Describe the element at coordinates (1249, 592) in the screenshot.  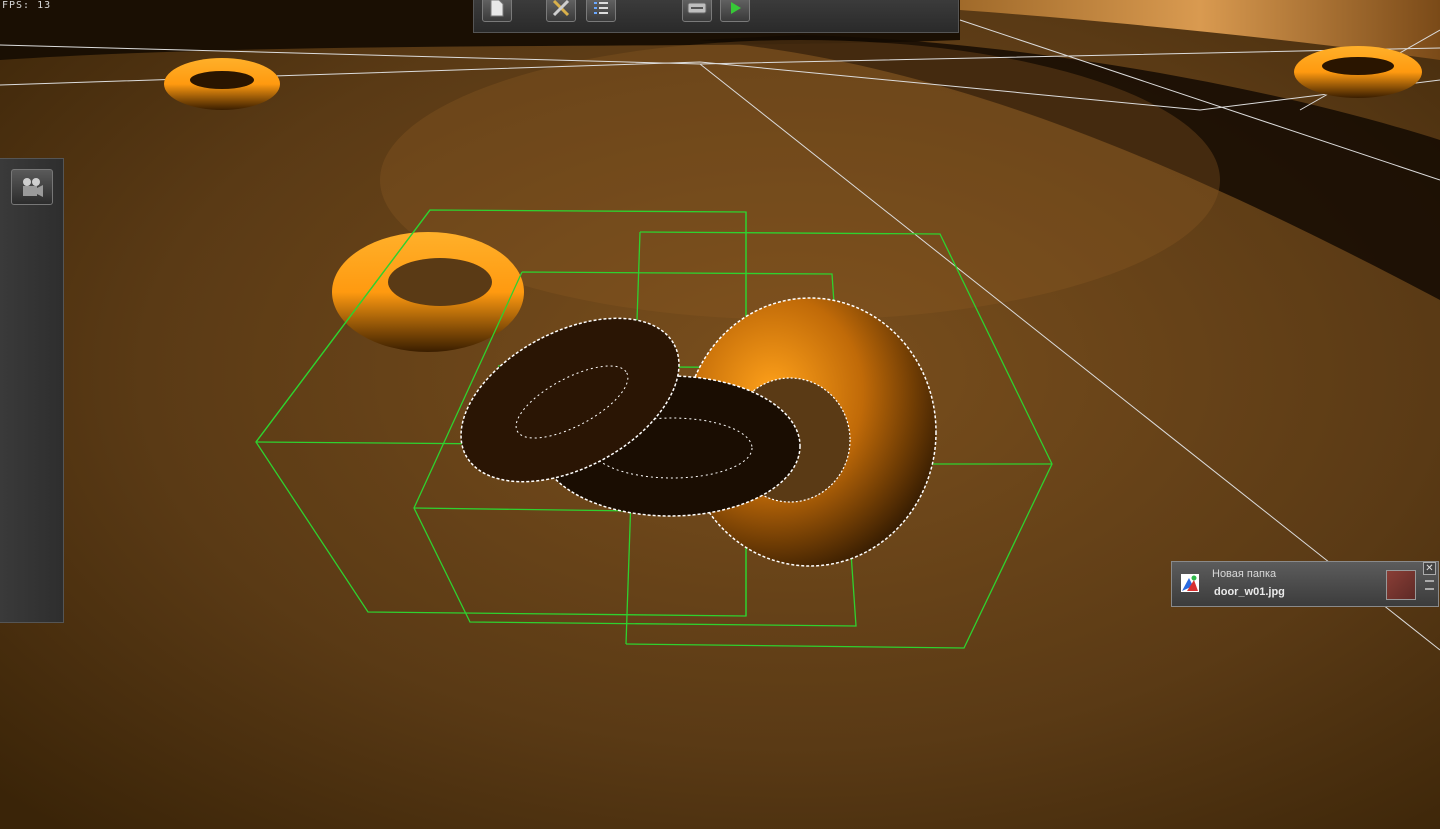
I see `file-name: door_w01.jpg` at that location.